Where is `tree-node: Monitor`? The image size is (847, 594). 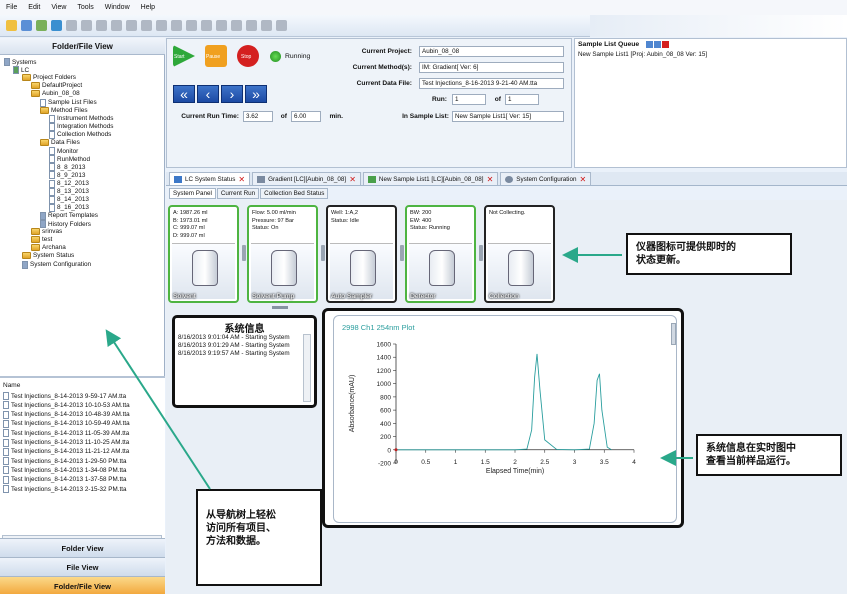 tree-node: Monitor is located at coordinates (63, 151).